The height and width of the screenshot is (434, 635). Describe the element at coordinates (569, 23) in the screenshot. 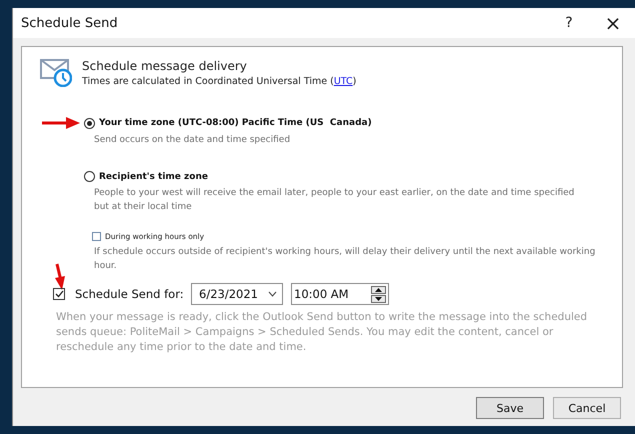

I see `help-button: ?` at that location.